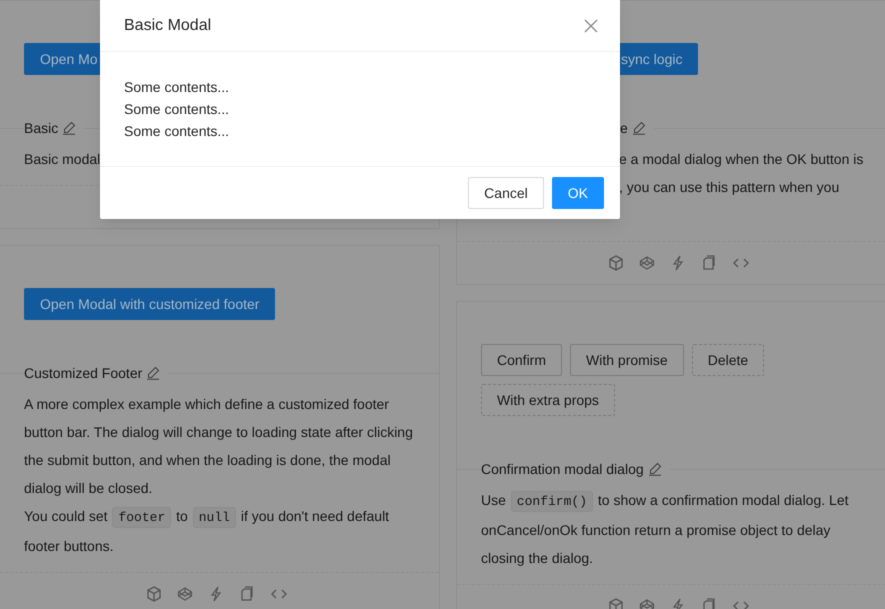  Describe the element at coordinates (207, 531) in the screenshot. I see `description-text: You could set footer to null if you don't need default footer buttons.` at that location.